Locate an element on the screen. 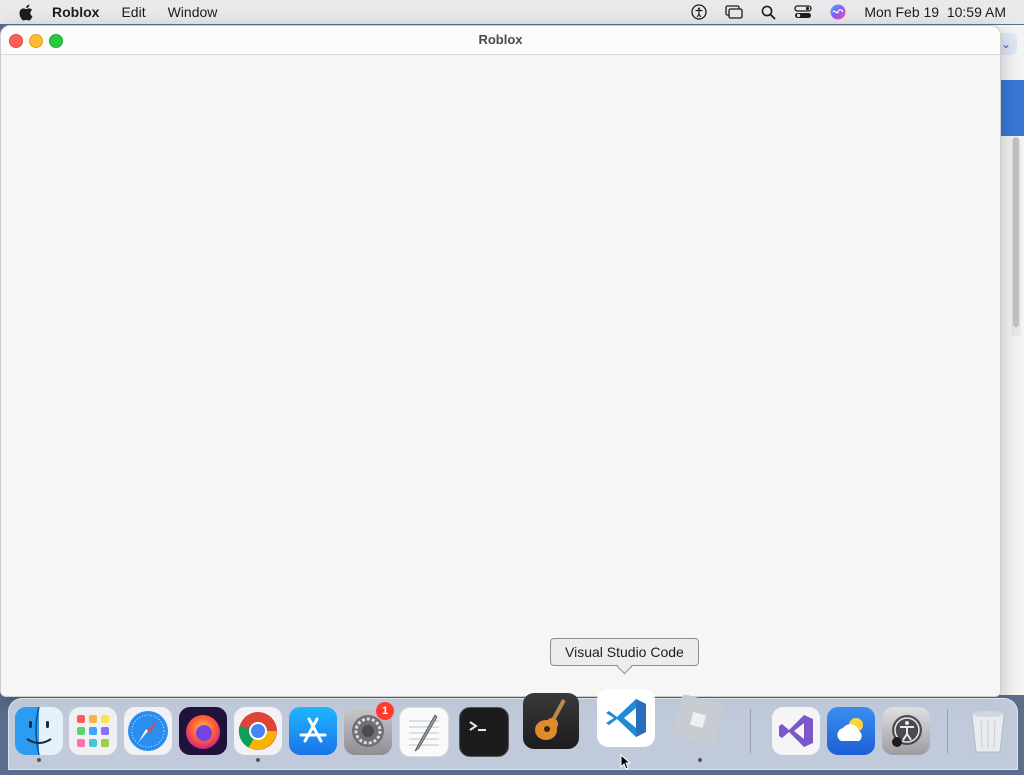 Image resolution: width=1024 pixels, height=775 pixels. menu-window: Window is located at coordinates (193, 12).